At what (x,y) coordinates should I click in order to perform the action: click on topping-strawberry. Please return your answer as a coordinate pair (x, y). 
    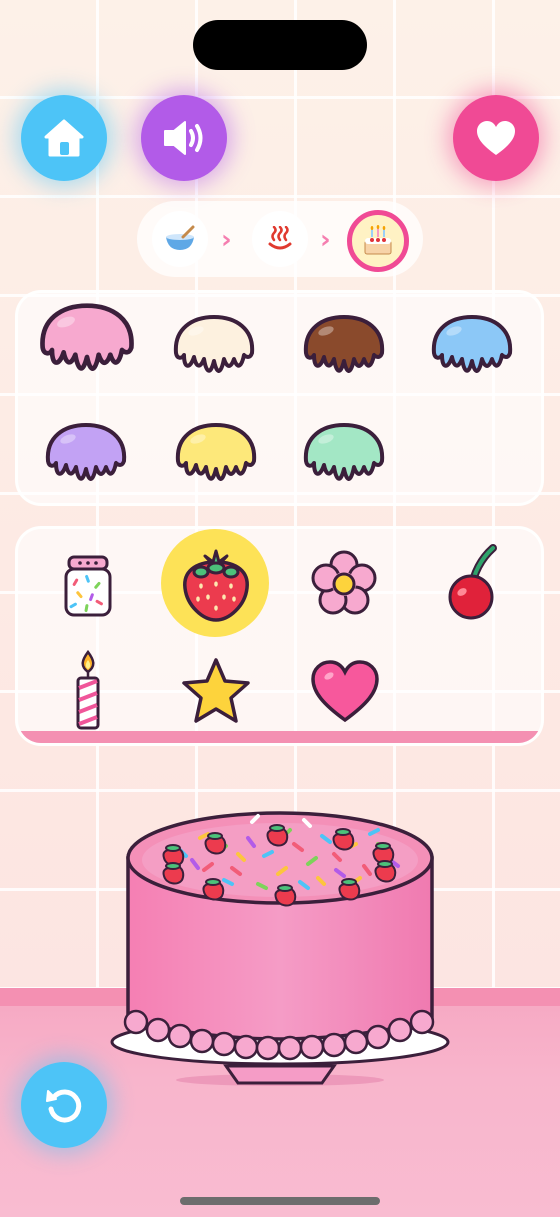
    Looking at the image, I should click on (216, 586).